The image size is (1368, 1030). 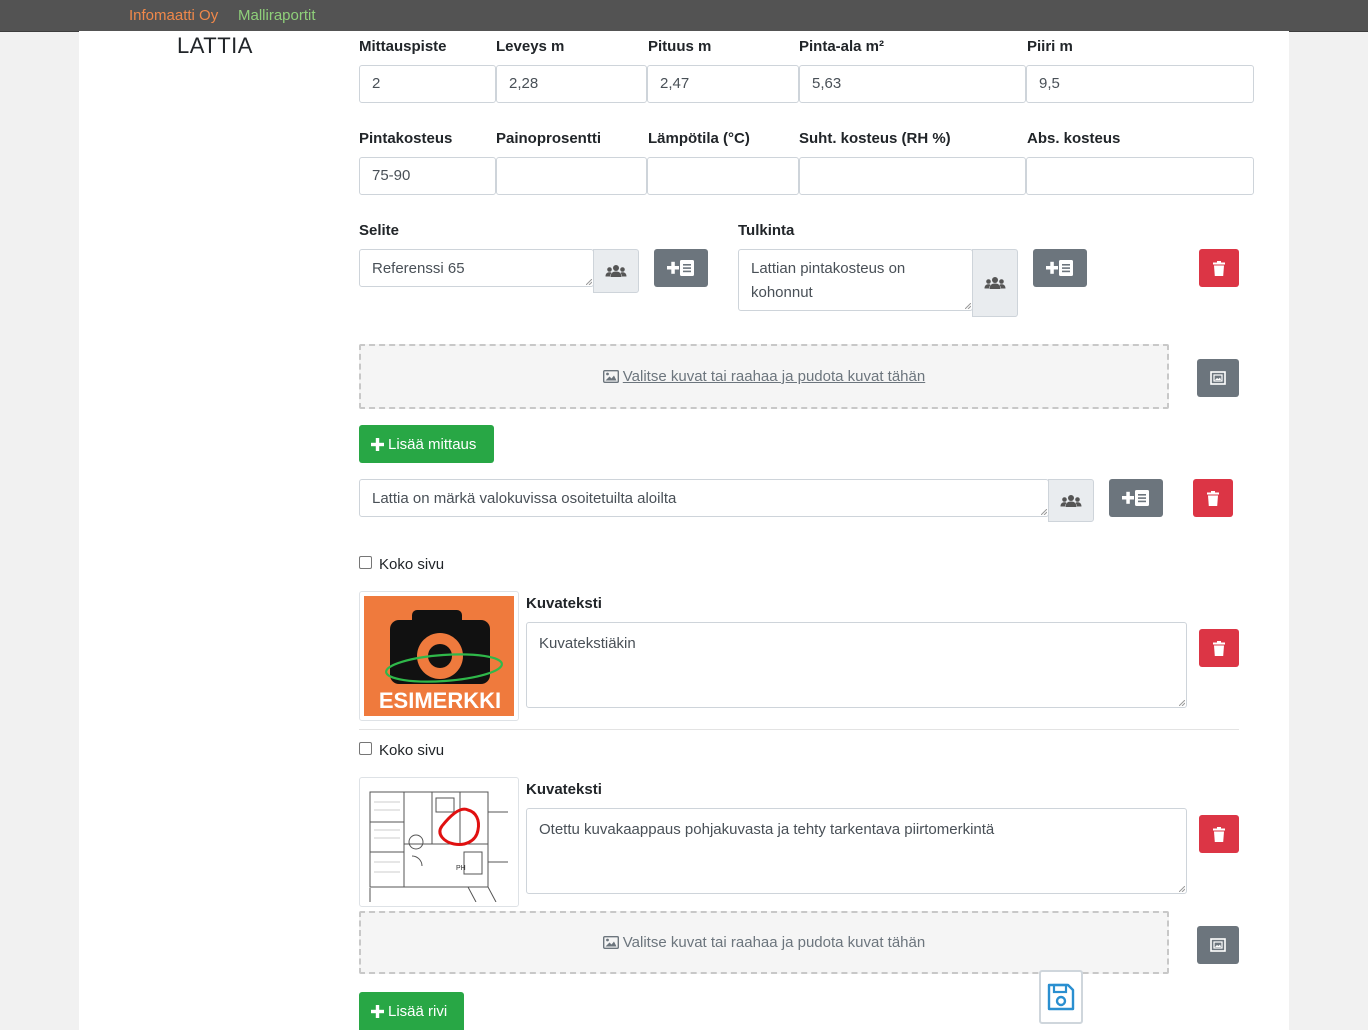 What do you see at coordinates (277, 15) in the screenshot?
I see `nav-link-malliraportit: Malliraportit` at bounding box center [277, 15].